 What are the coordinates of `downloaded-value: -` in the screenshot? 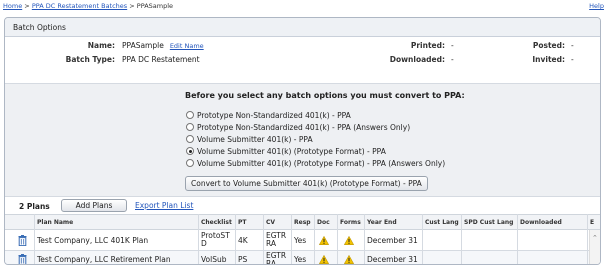 It's located at (452, 59).